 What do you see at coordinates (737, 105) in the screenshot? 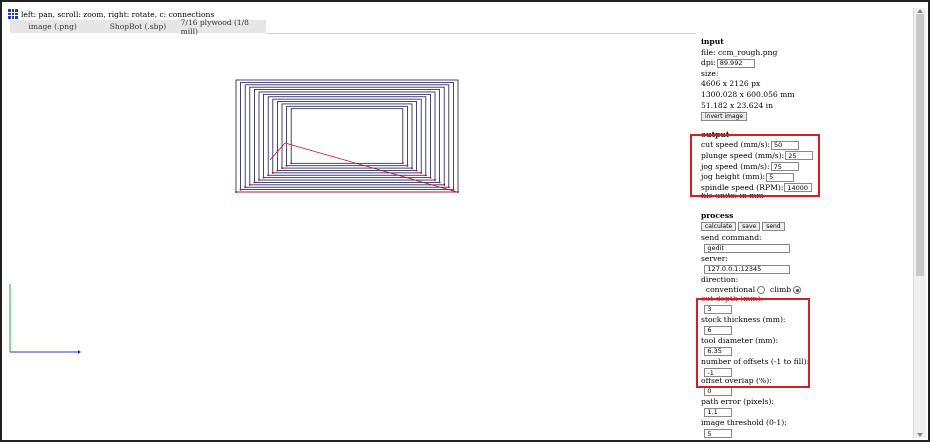
I see `size-in: 51.182 x 23.624 in` at bounding box center [737, 105].